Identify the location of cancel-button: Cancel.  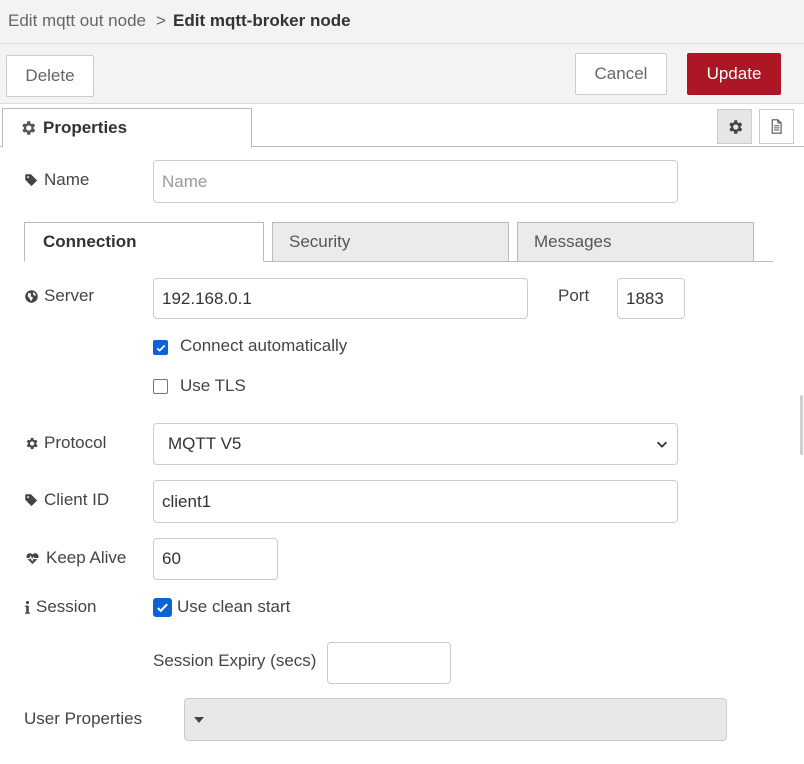
(621, 74).